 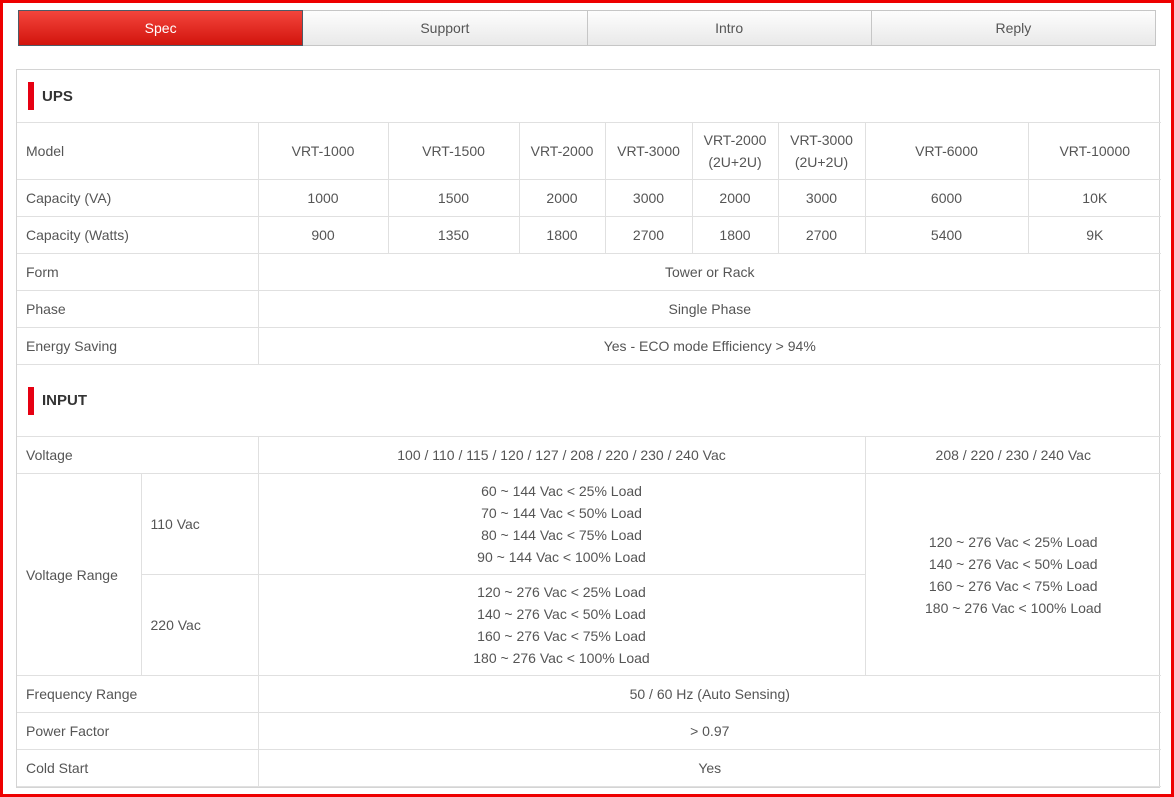 What do you see at coordinates (1013, 28) in the screenshot?
I see `tab-reply: Reply` at bounding box center [1013, 28].